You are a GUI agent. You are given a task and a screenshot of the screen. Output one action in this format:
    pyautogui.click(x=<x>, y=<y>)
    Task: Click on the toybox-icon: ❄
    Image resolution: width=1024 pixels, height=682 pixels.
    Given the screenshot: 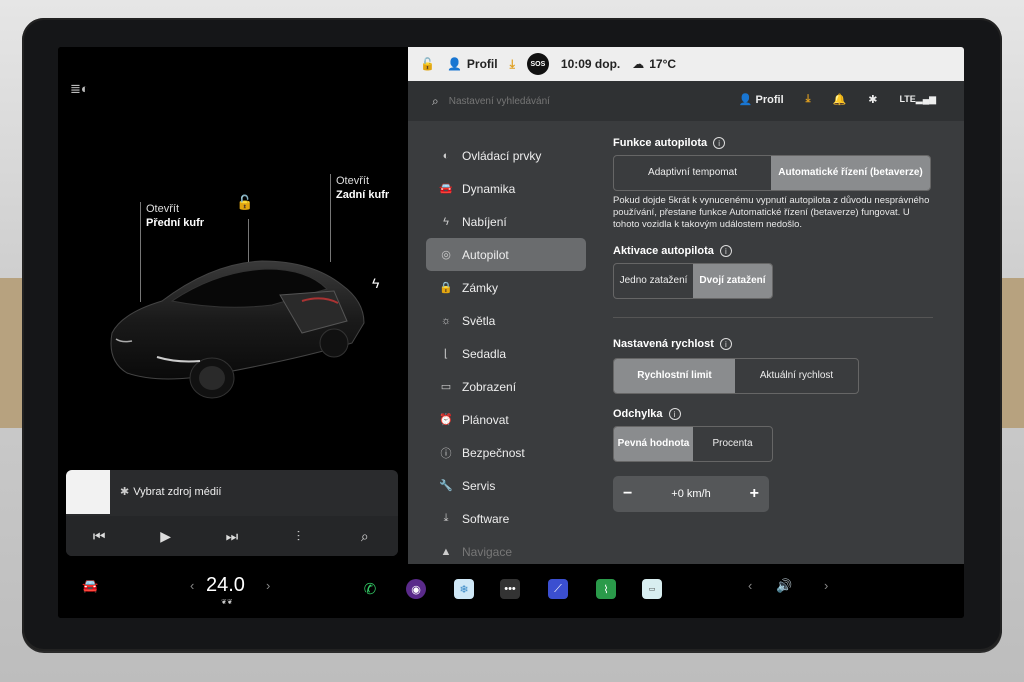 What is the action you would take?
    pyautogui.click(x=464, y=589)
    